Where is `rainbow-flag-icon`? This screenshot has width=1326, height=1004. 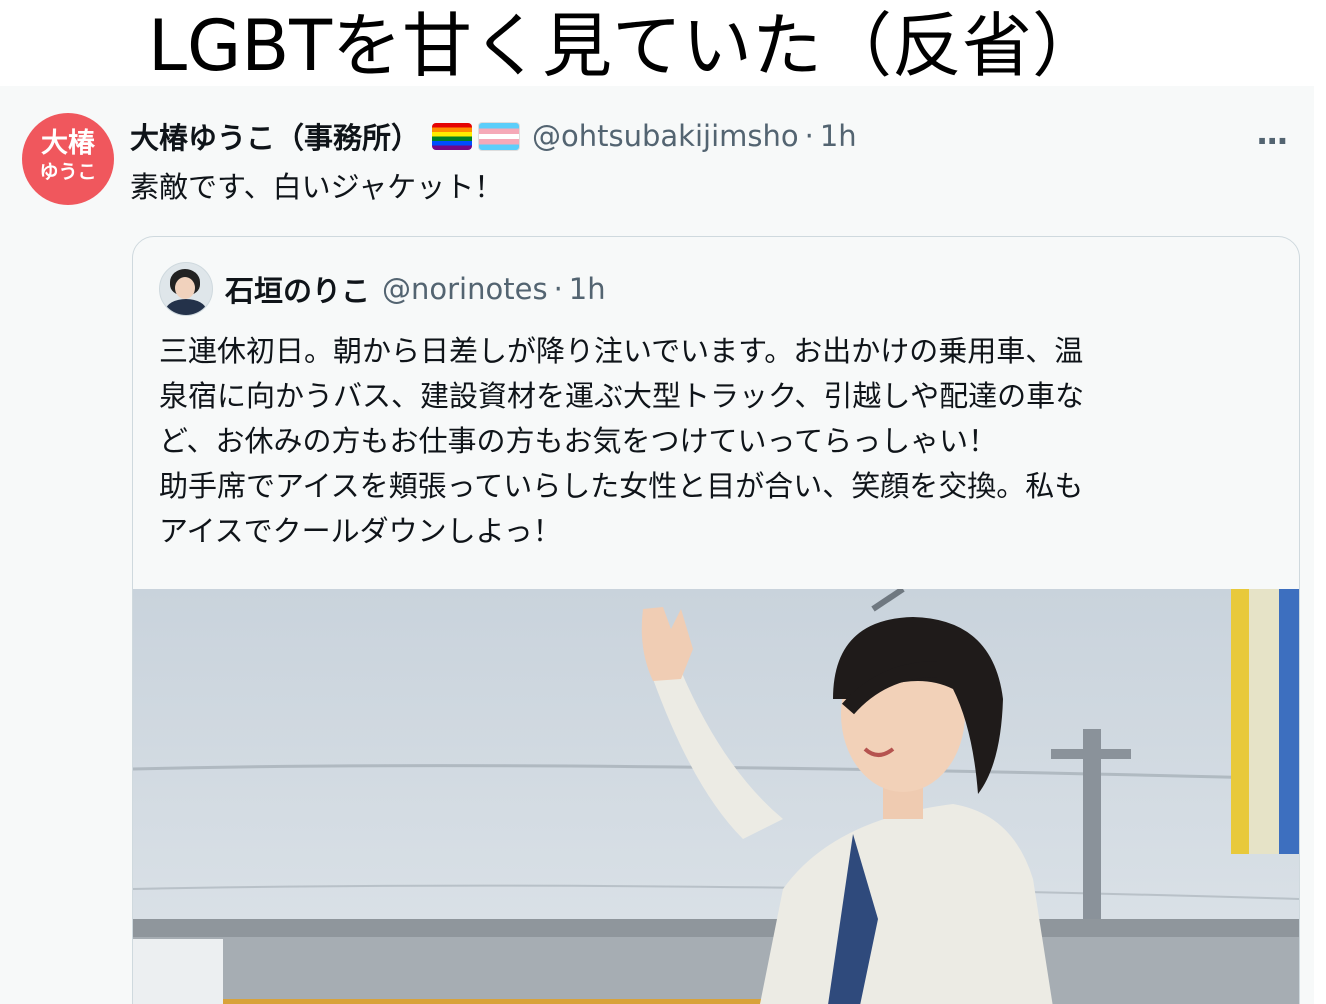
rainbow-flag-icon is located at coordinates (452, 136).